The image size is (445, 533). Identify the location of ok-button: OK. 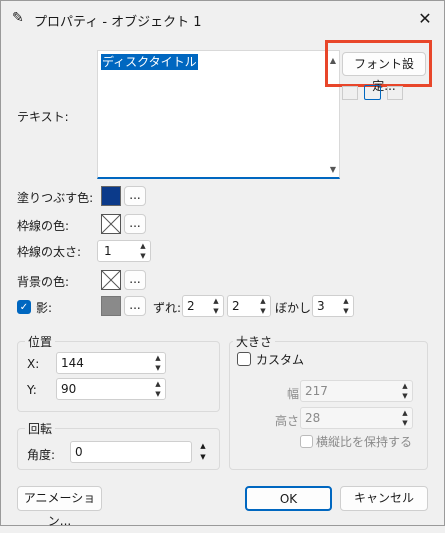
(288, 498).